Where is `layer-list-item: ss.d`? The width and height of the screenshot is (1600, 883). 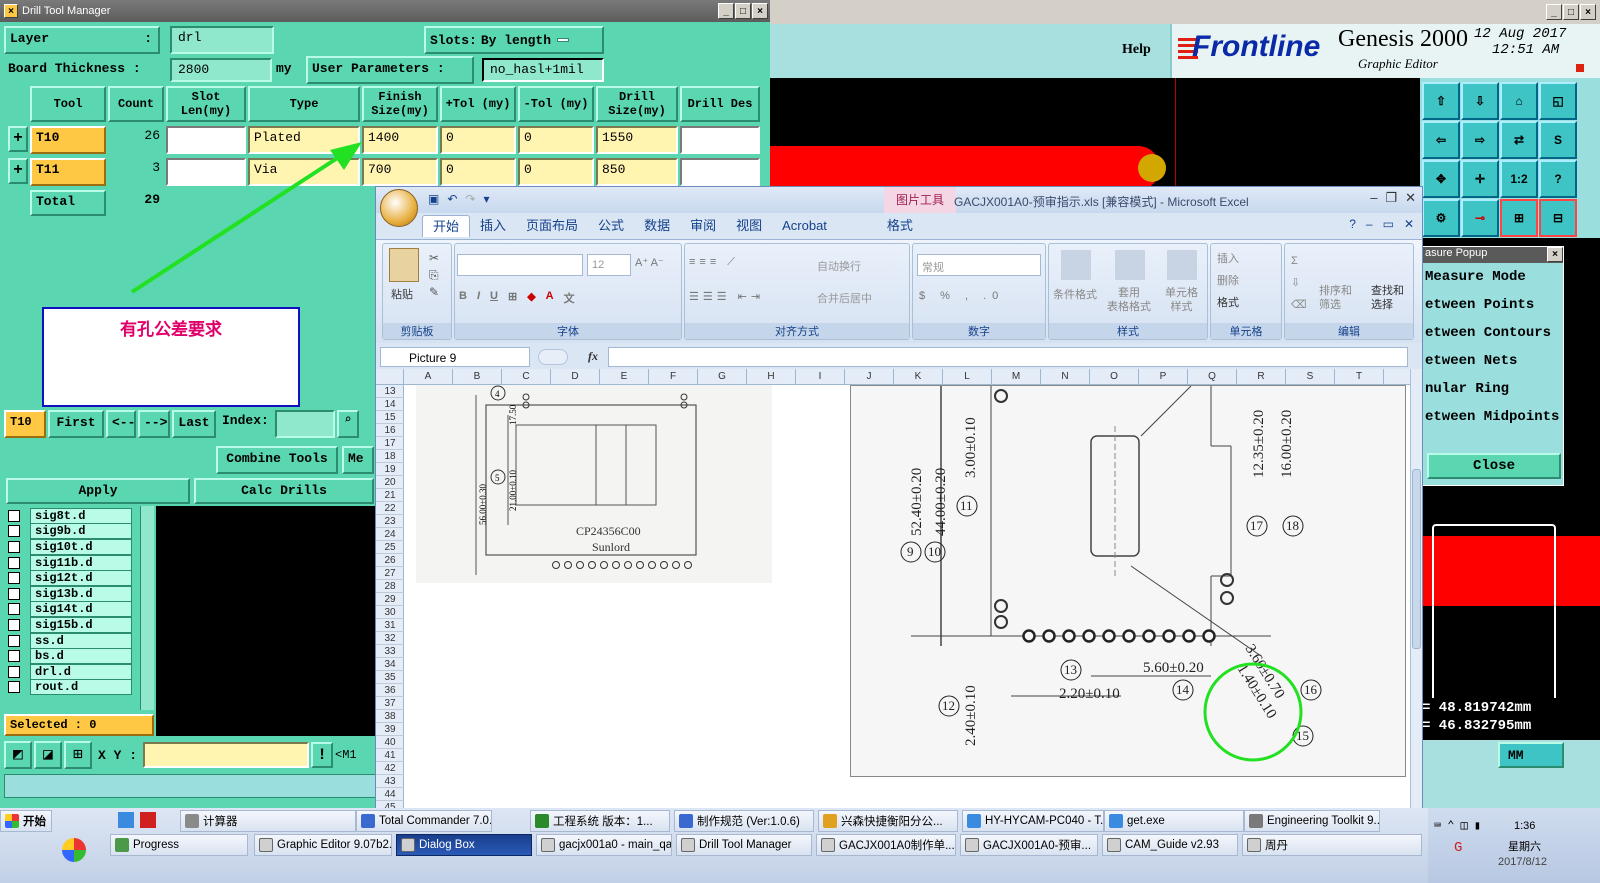
layer-list-item: ss.d is located at coordinates (70, 640).